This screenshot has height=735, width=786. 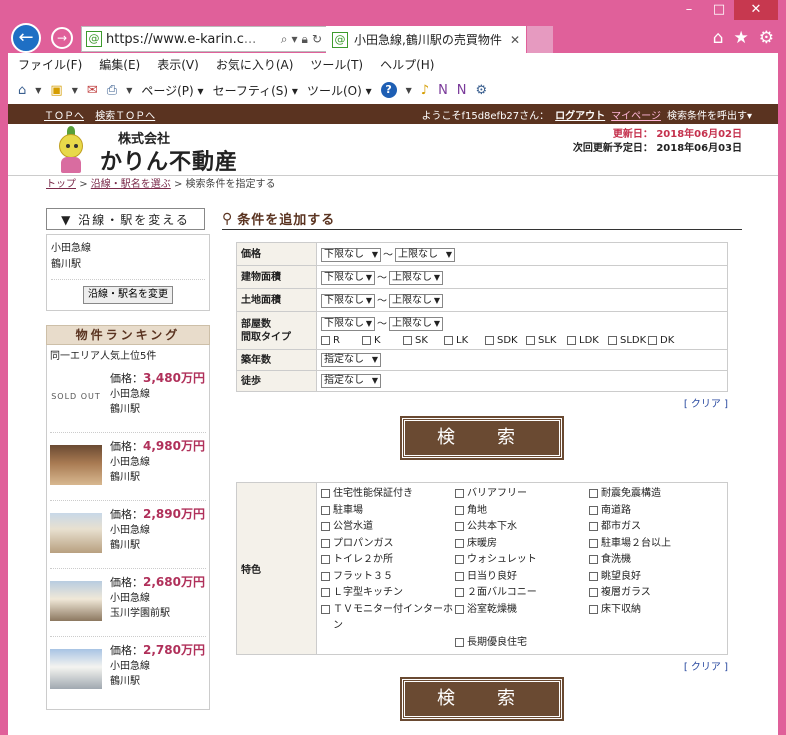 What do you see at coordinates (656, 618) in the screenshot?
I see `feature-option: 床下収納` at bounding box center [656, 618].